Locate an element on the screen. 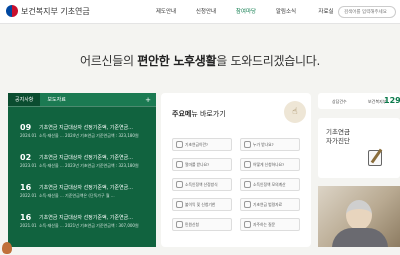  quick-menu-button: 얼마를 받나요? is located at coordinates (202, 164).